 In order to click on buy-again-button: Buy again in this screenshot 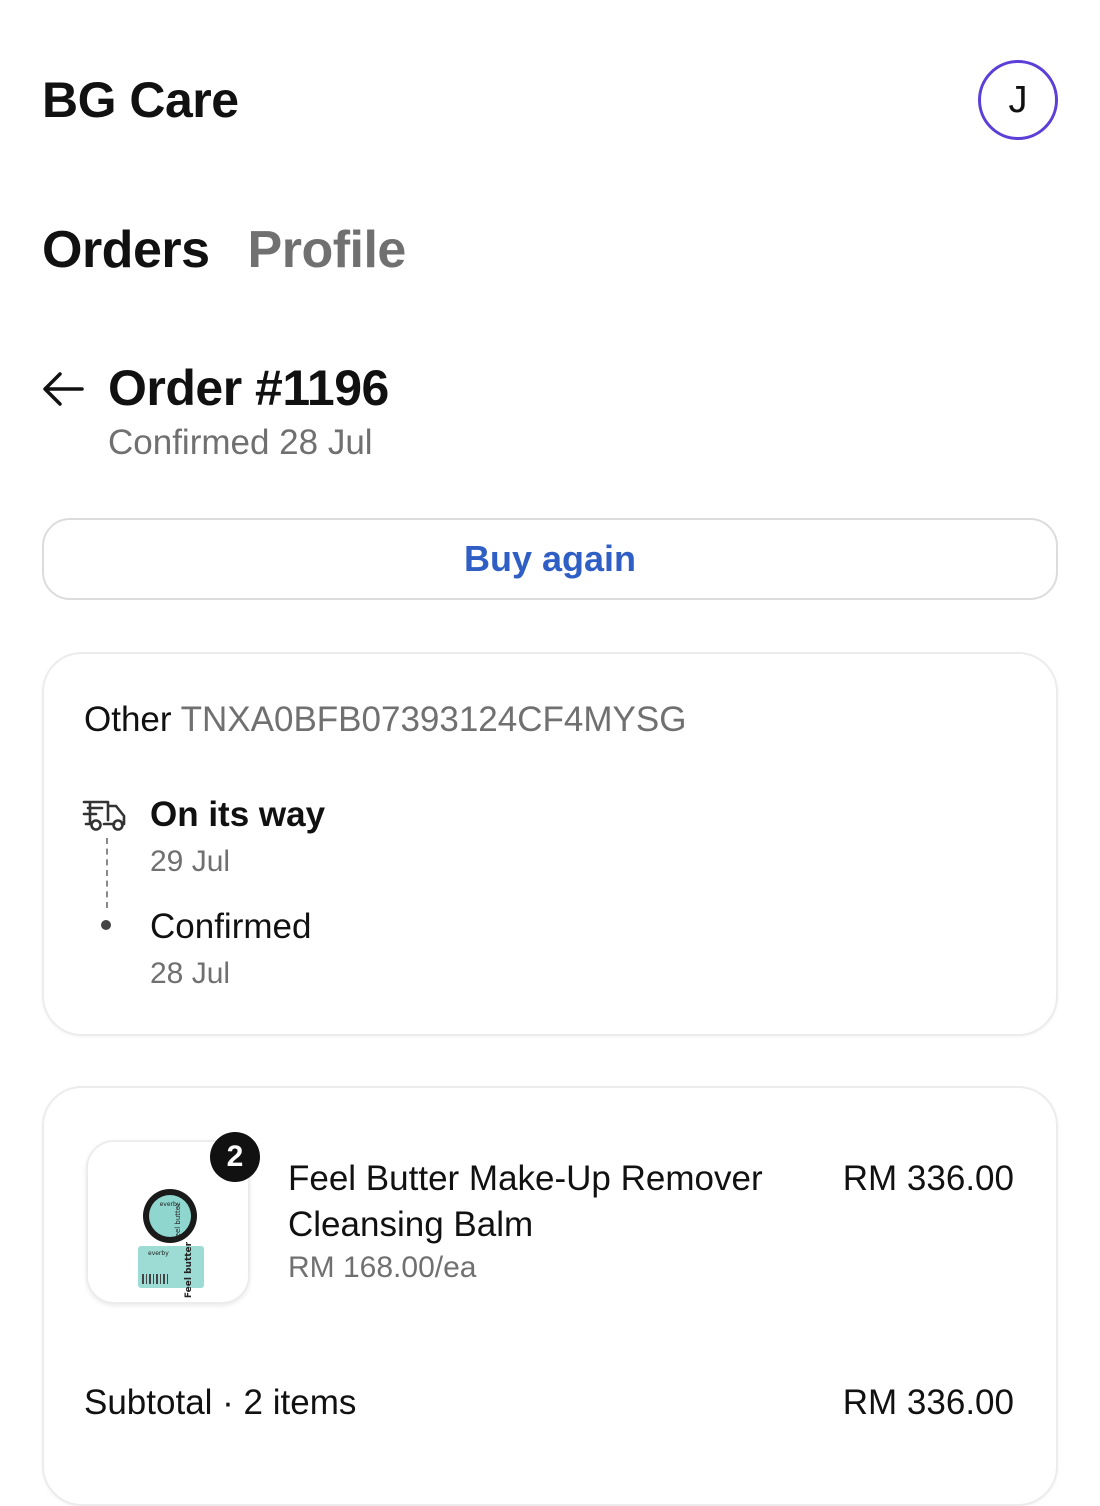, I will do `click(550, 559)`.